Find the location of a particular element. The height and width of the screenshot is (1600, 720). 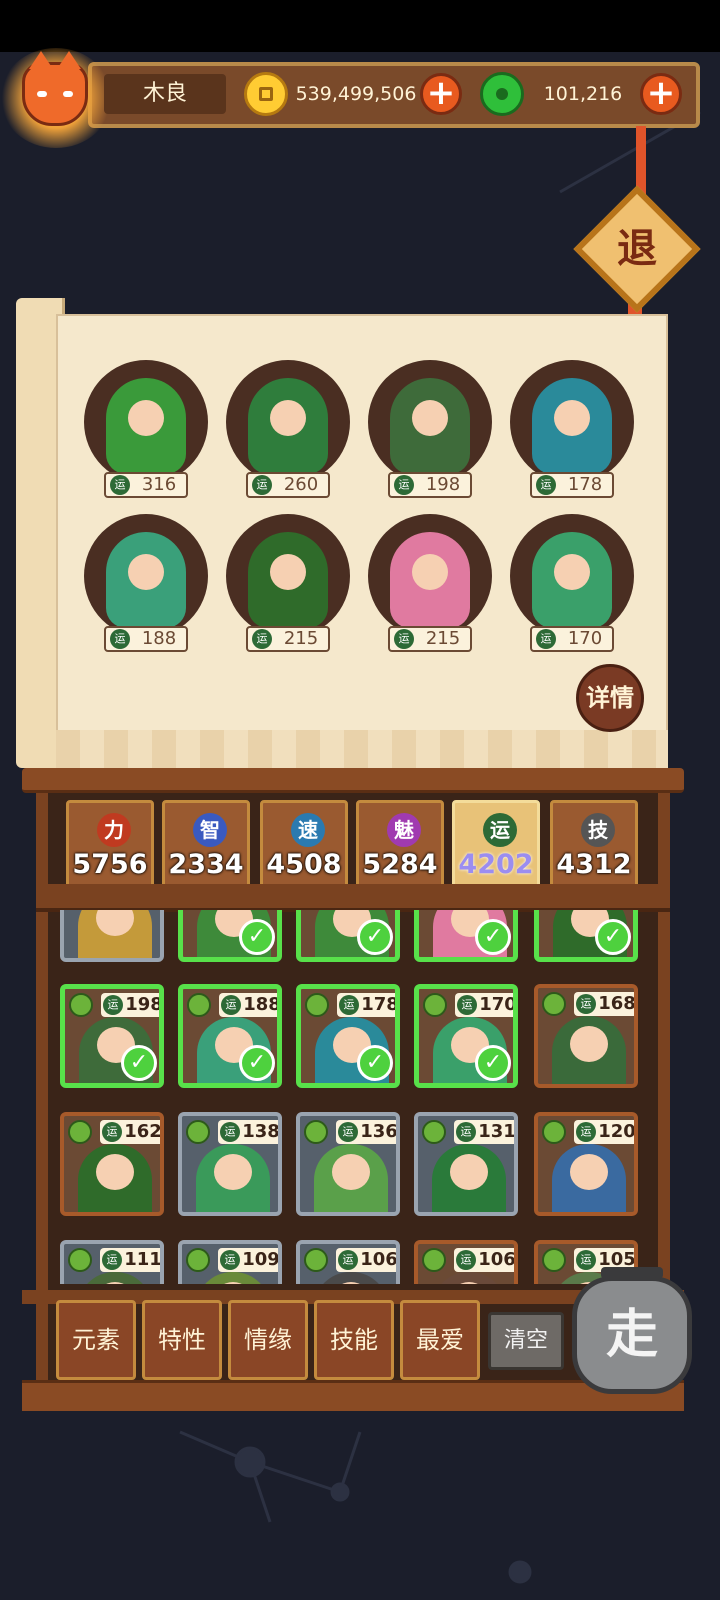

scroll-wave-border is located at coordinates (362, 750).